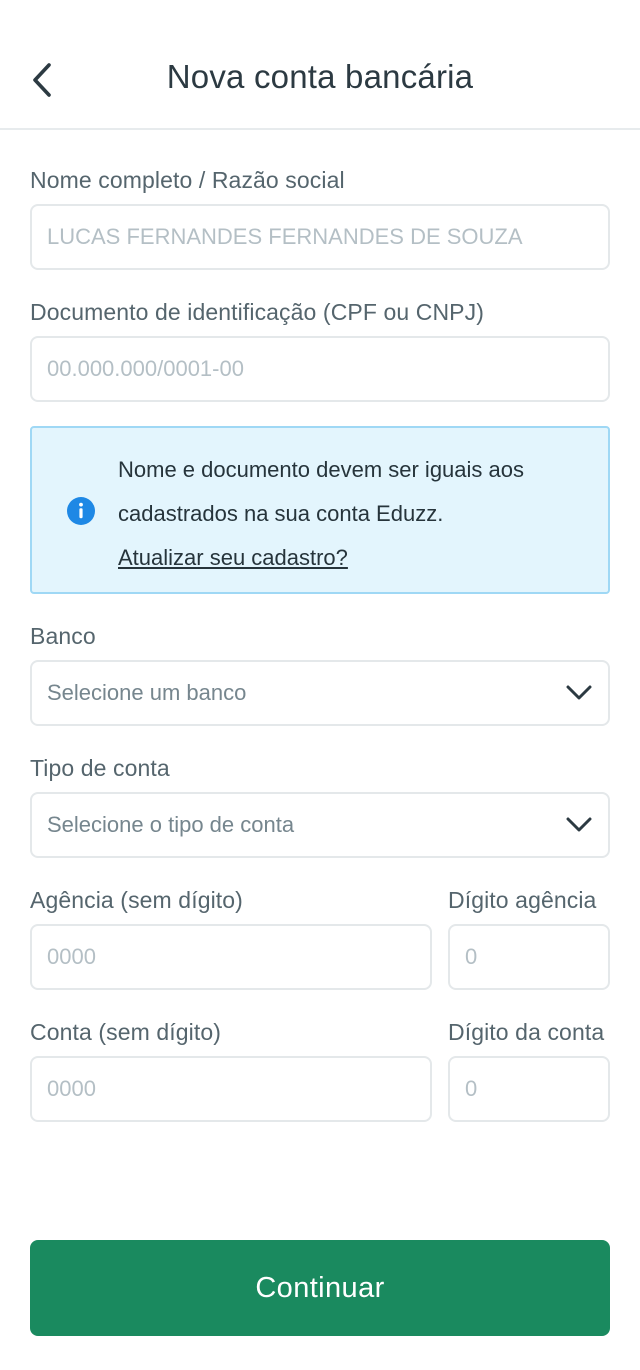 The width and height of the screenshot is (640, 1370). Describe the element at coordinates (63, 636) in the screenshot. I see `bank-label: Banco` at that location.